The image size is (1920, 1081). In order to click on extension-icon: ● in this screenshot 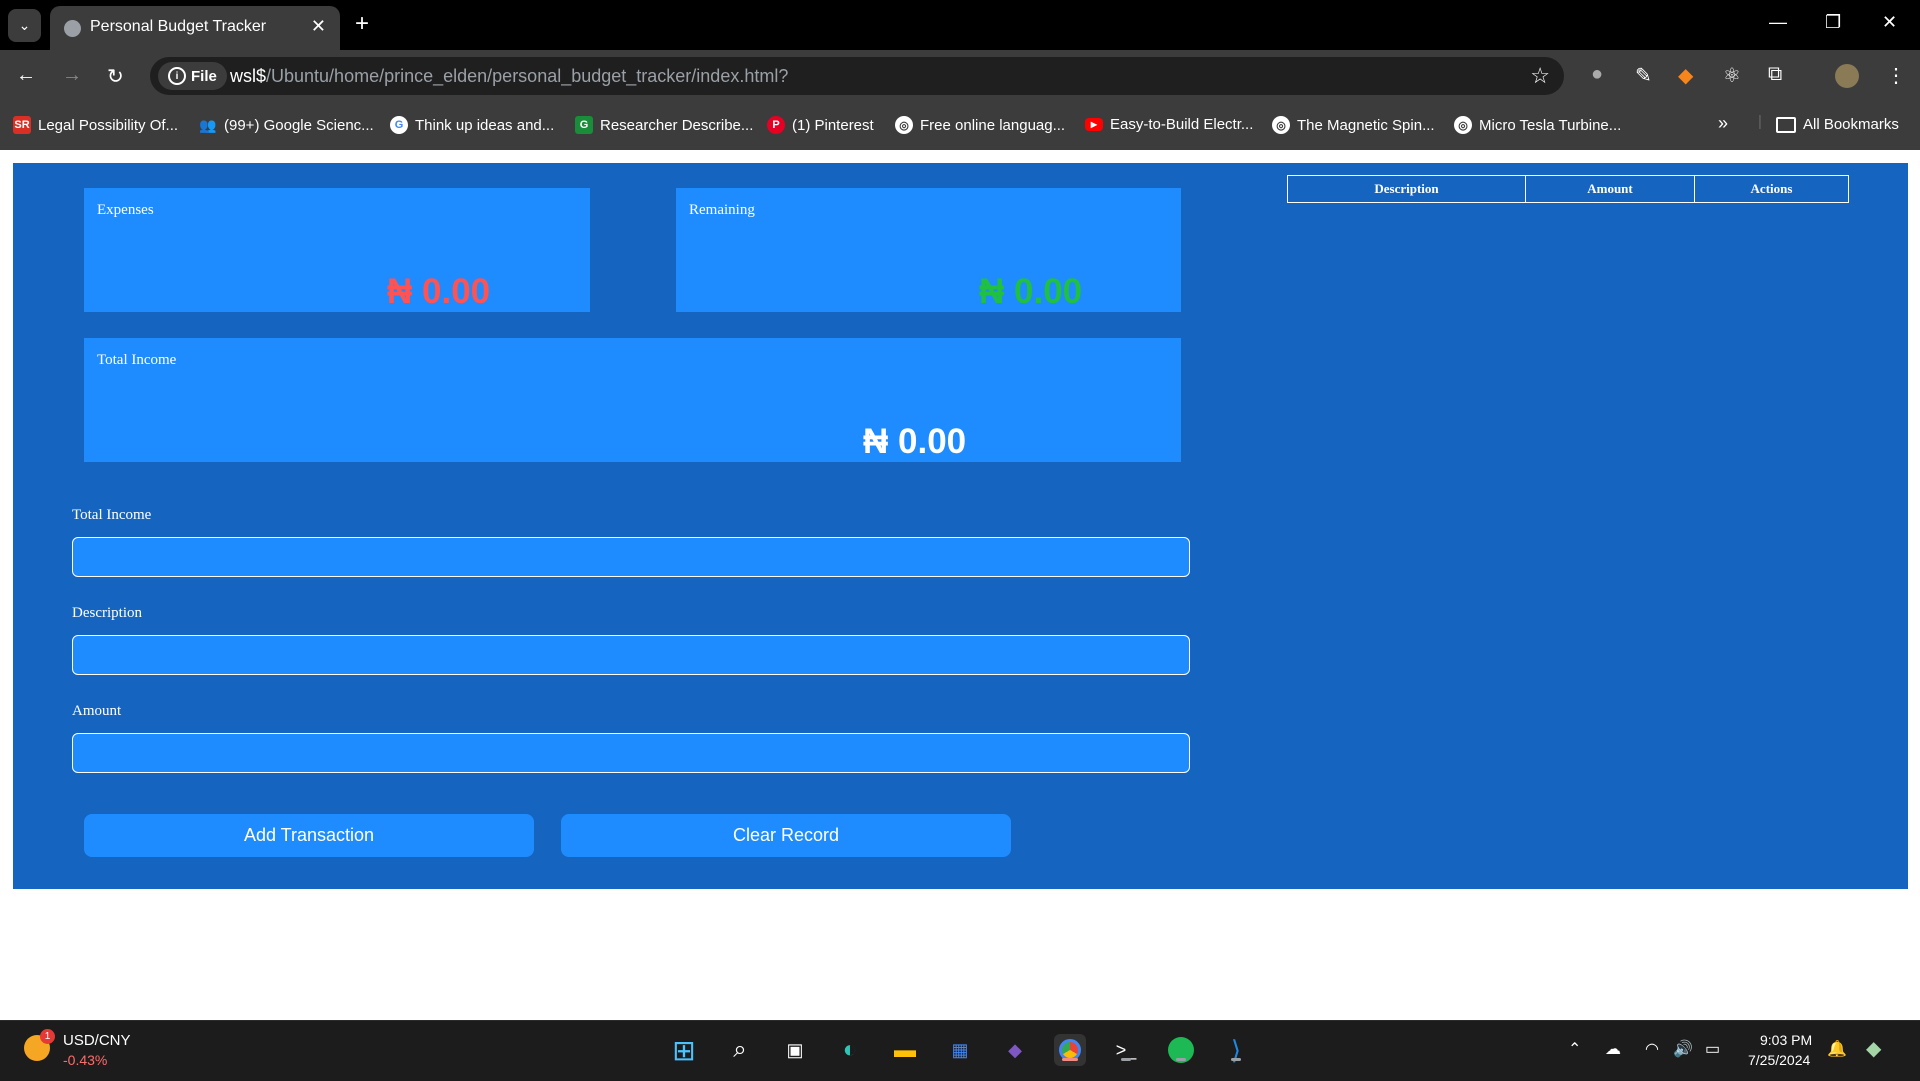, I will do `click(1597, 74)`.